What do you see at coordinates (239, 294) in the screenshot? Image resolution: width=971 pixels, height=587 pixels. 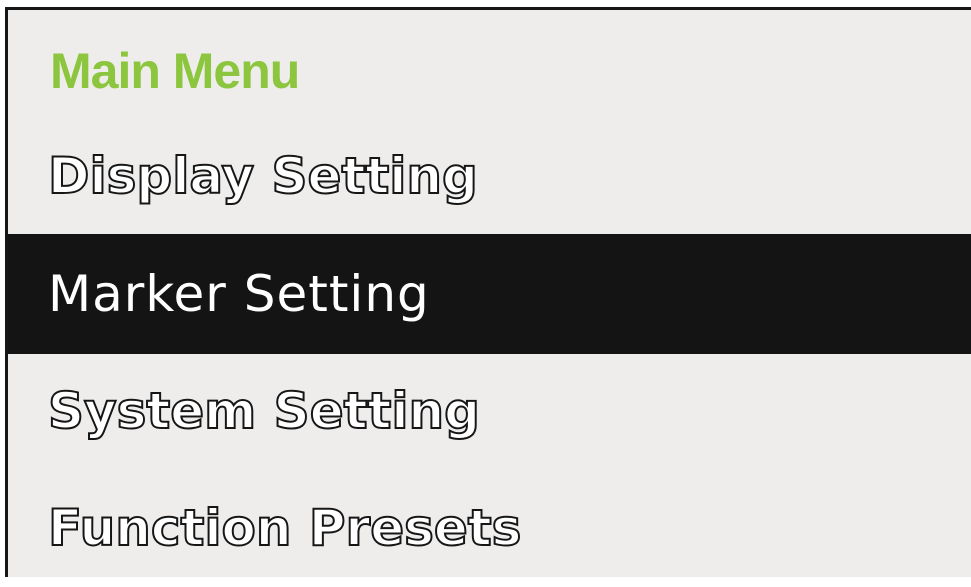 I see `menu-item-label: Marker Setting` at bounding box center [239, 294].